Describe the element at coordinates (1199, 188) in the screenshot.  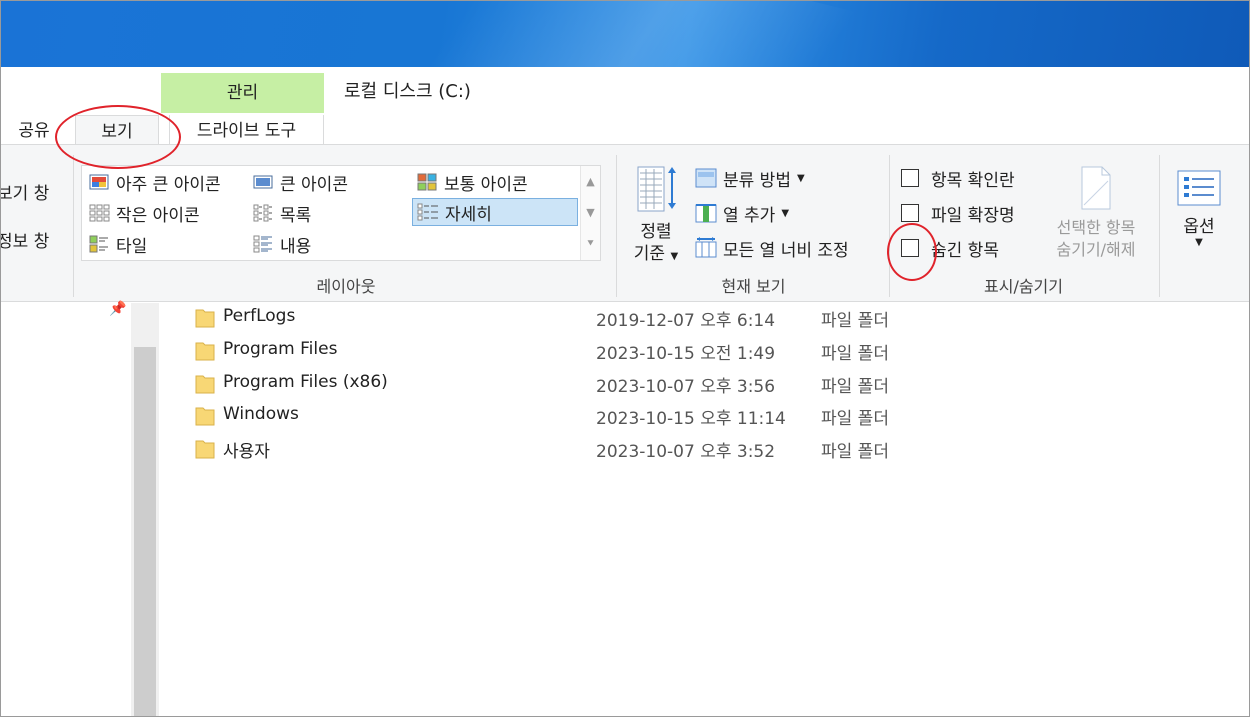
I see `options-icon` at that location.